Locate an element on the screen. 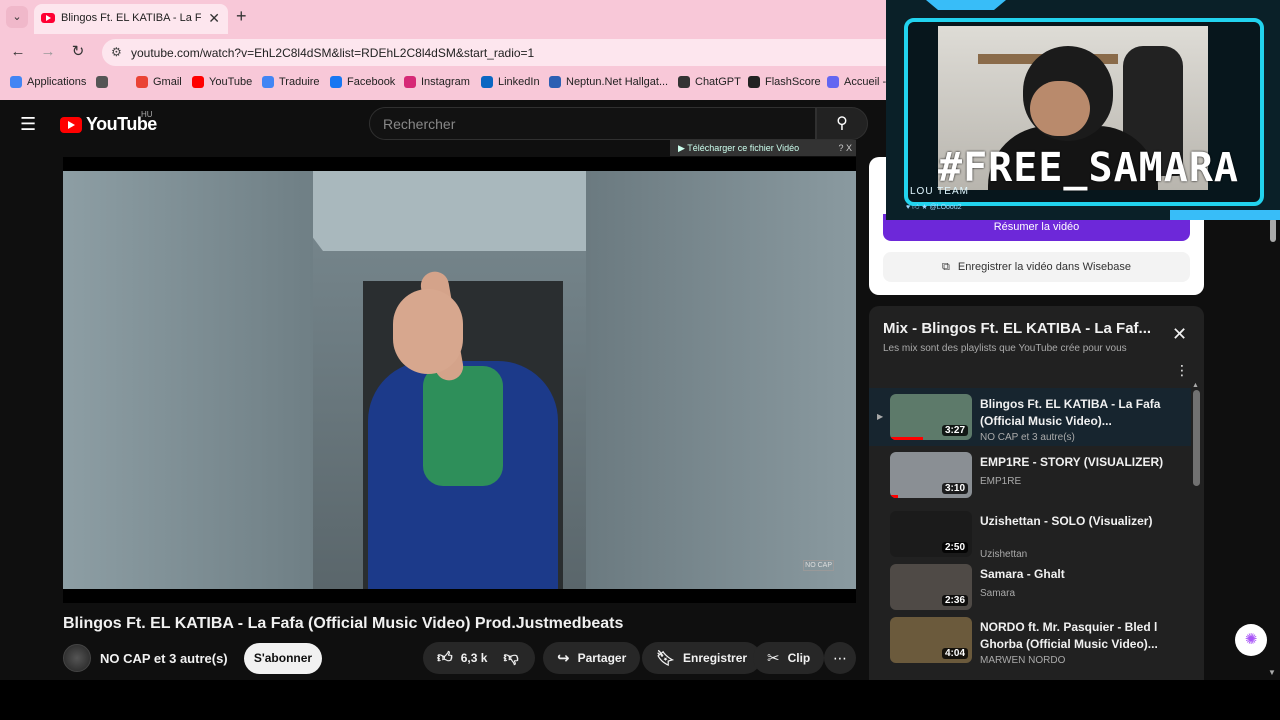 The image size is (1280, 720). overlay-social-handle: ♥ 👍︎ ★ @LOoou2 is located at coordinates (934, 207).